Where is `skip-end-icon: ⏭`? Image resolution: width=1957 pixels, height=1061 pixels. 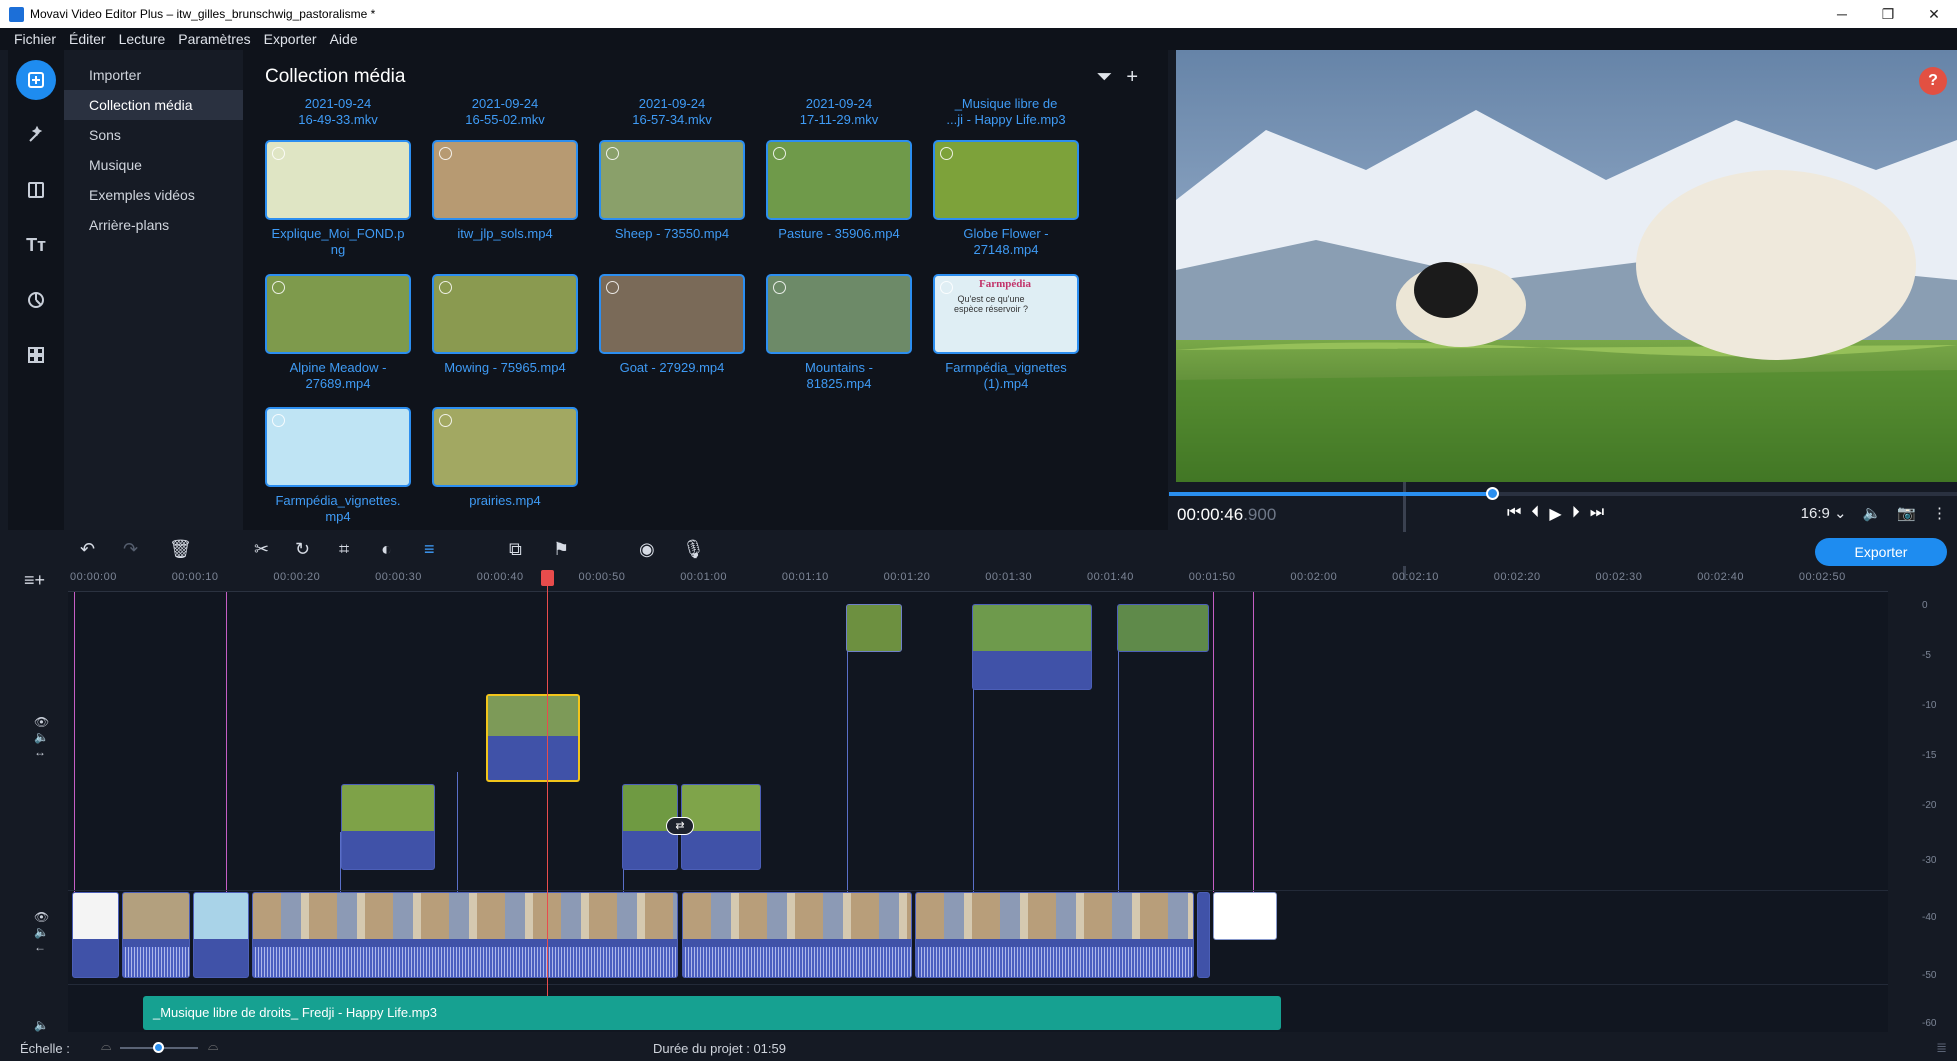 skip-end-icon: ⏭ is located at coordinates (1597, 514).